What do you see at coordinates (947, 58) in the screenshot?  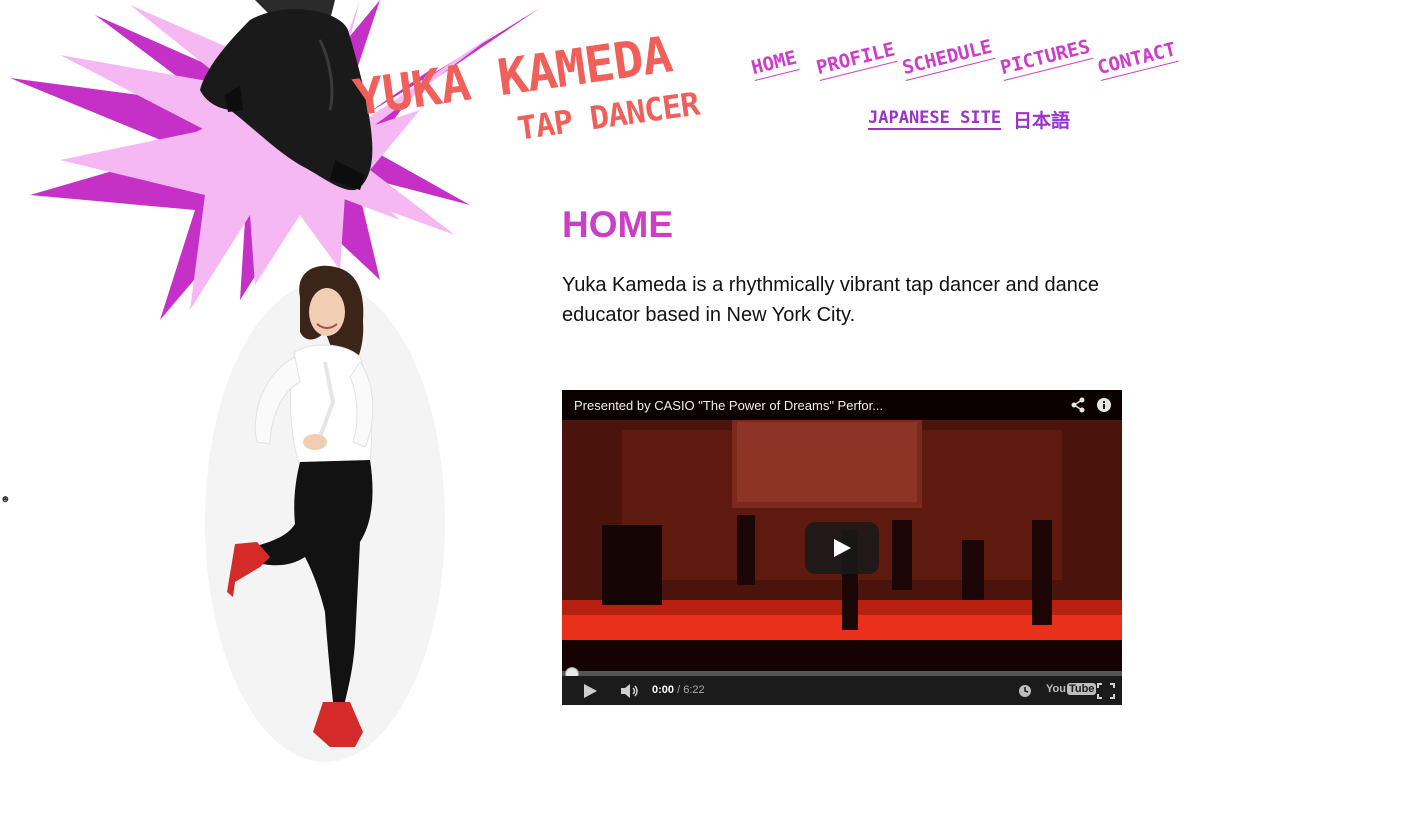 I see `nav-schedule: SCHEDULE` at bounding box center [947, 58].